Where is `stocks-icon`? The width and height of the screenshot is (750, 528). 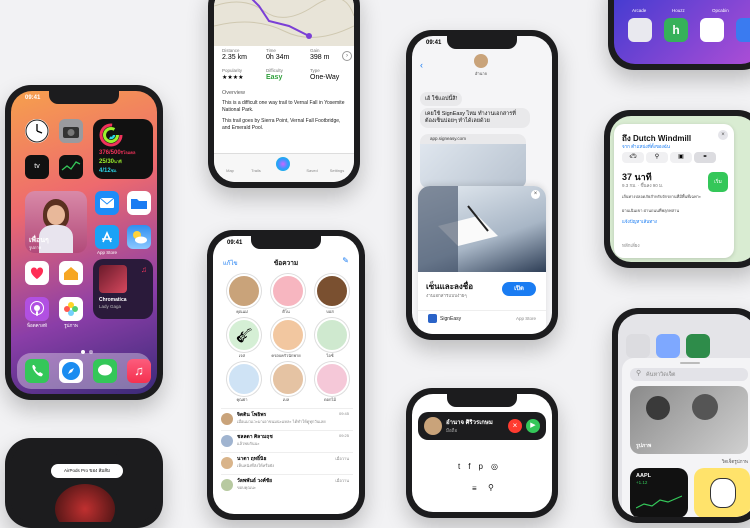
stocks-icon is located at coordinates (71, 167).